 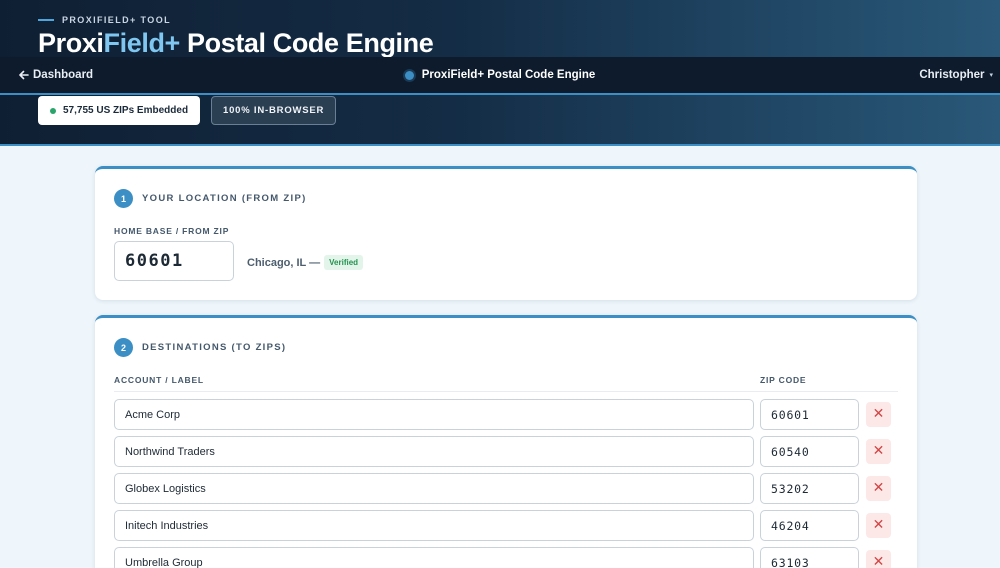 I want to click on eyebrow-text: PROXIFIELD+ TOOL, so click(x=116, y=20).